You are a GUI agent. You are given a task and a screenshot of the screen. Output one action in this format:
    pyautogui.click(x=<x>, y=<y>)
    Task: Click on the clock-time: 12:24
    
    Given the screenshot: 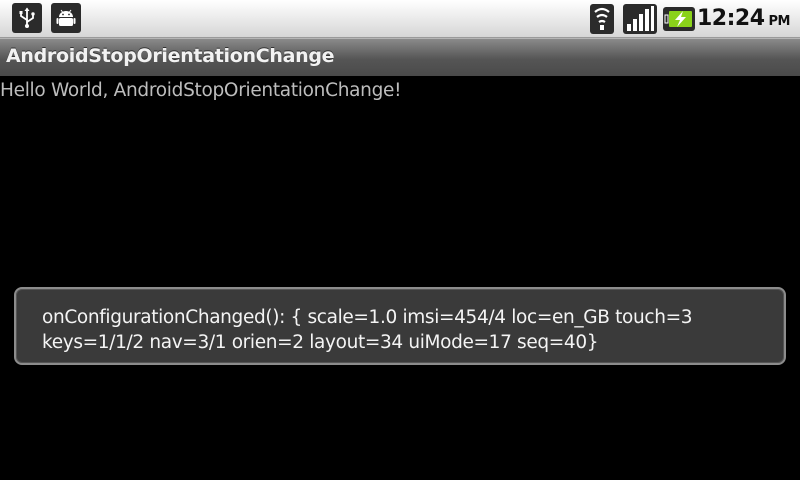 What is the action you would take?
    pyautogui.click(x=731, y=18)
    